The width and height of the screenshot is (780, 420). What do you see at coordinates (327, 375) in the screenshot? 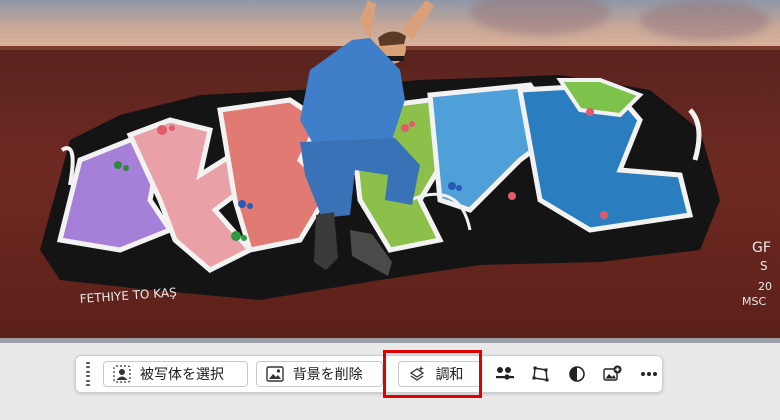
I see `remove-background-label: 背景を削除` at bounding box center [327, 375].